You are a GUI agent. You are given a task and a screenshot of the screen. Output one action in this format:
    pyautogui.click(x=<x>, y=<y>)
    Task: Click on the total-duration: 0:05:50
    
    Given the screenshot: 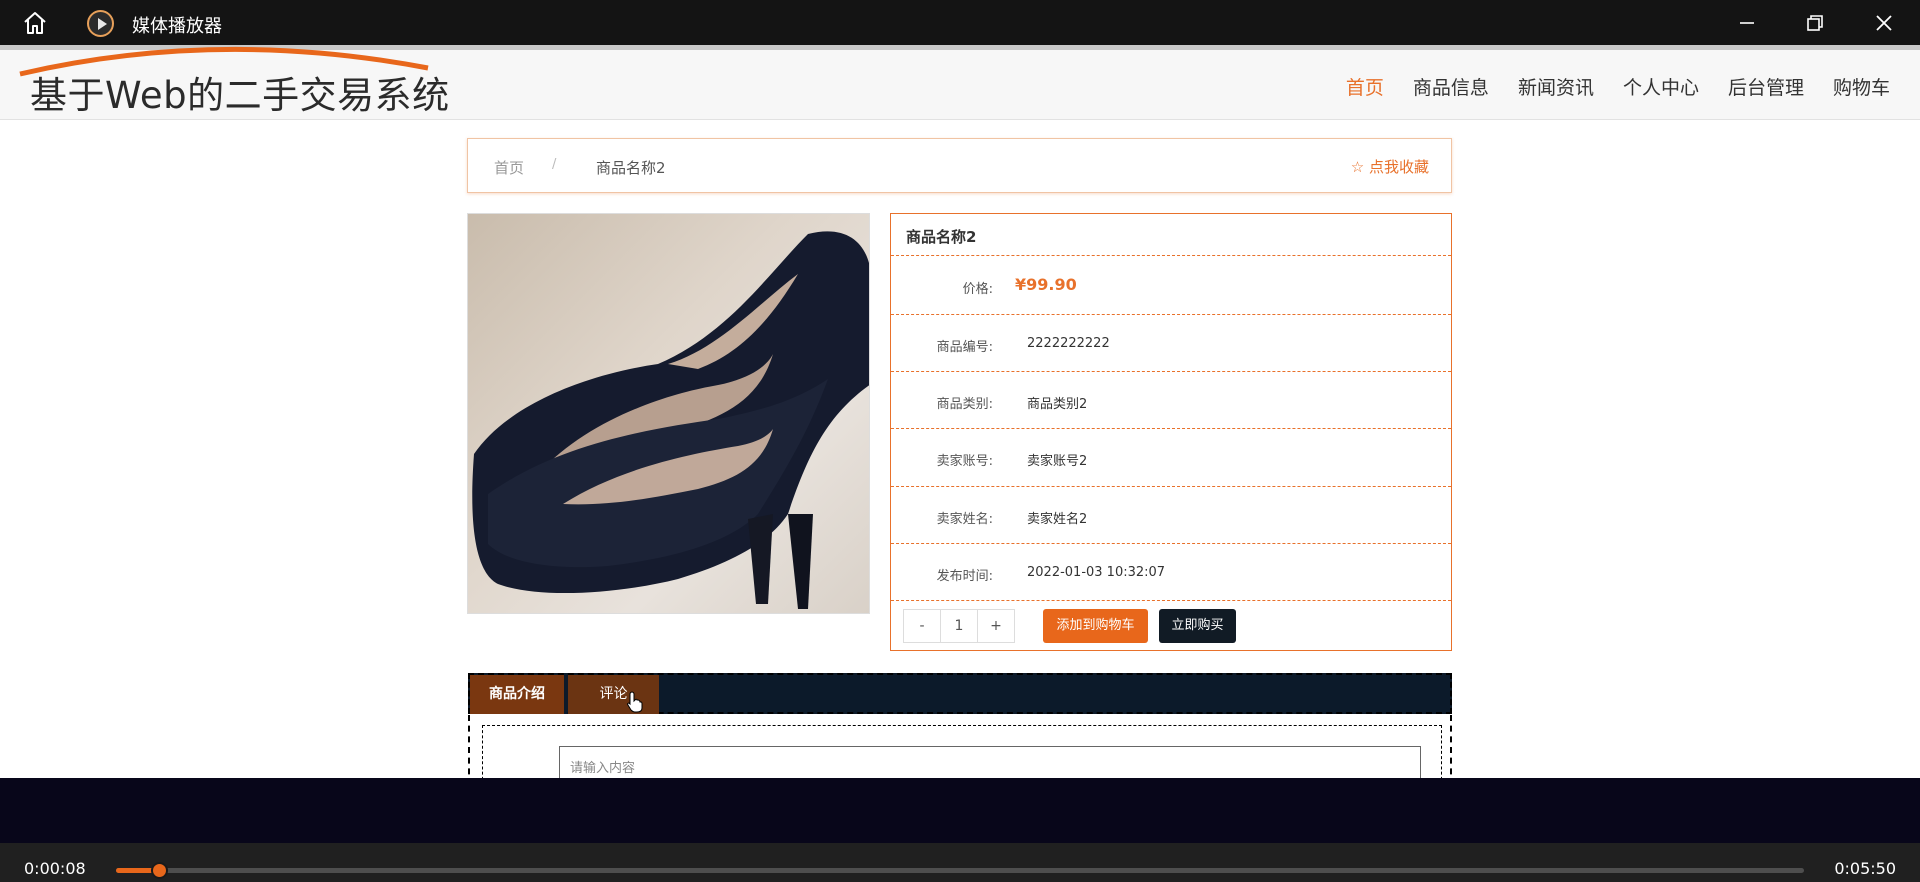 What is the action you would take?
    pyautogui.click(x=1865, y=868)
    